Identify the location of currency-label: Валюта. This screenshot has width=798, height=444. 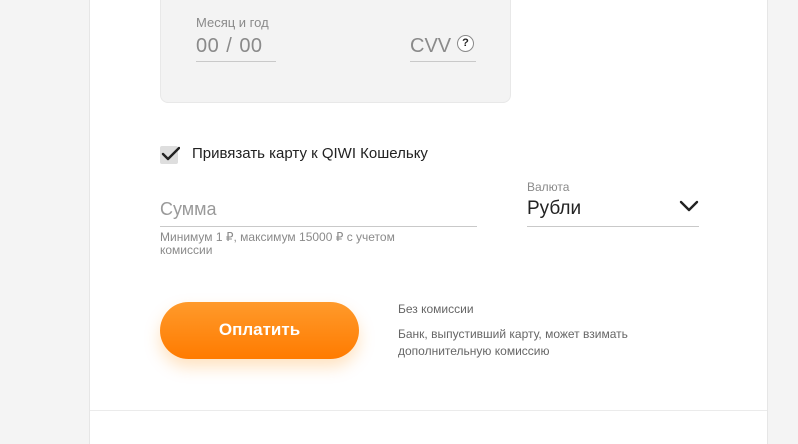
(548, 187).